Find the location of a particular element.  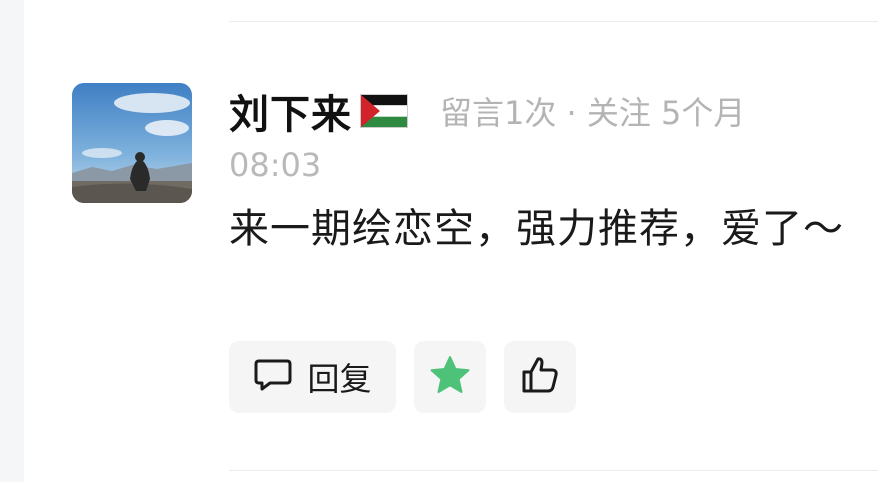

reply-label: 回复 is located at coordinates (339, 379).